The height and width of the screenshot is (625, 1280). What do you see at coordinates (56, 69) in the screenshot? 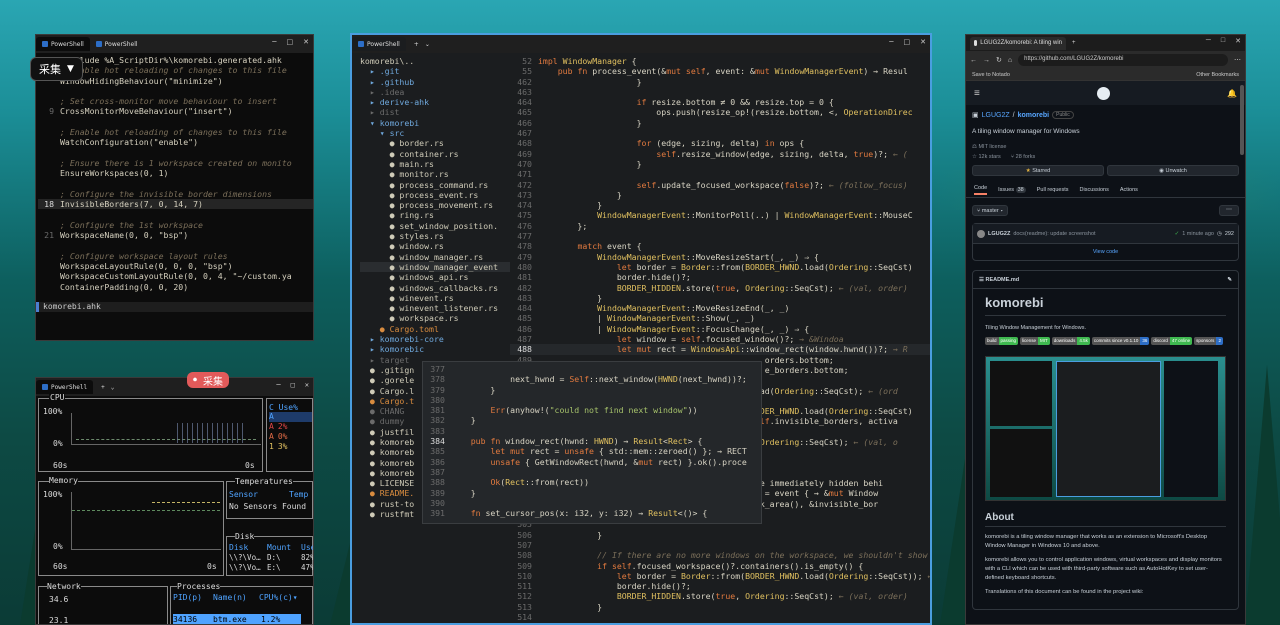
I see `capture-pill-top: 采集 ▼` at bounding box center [56, 69].